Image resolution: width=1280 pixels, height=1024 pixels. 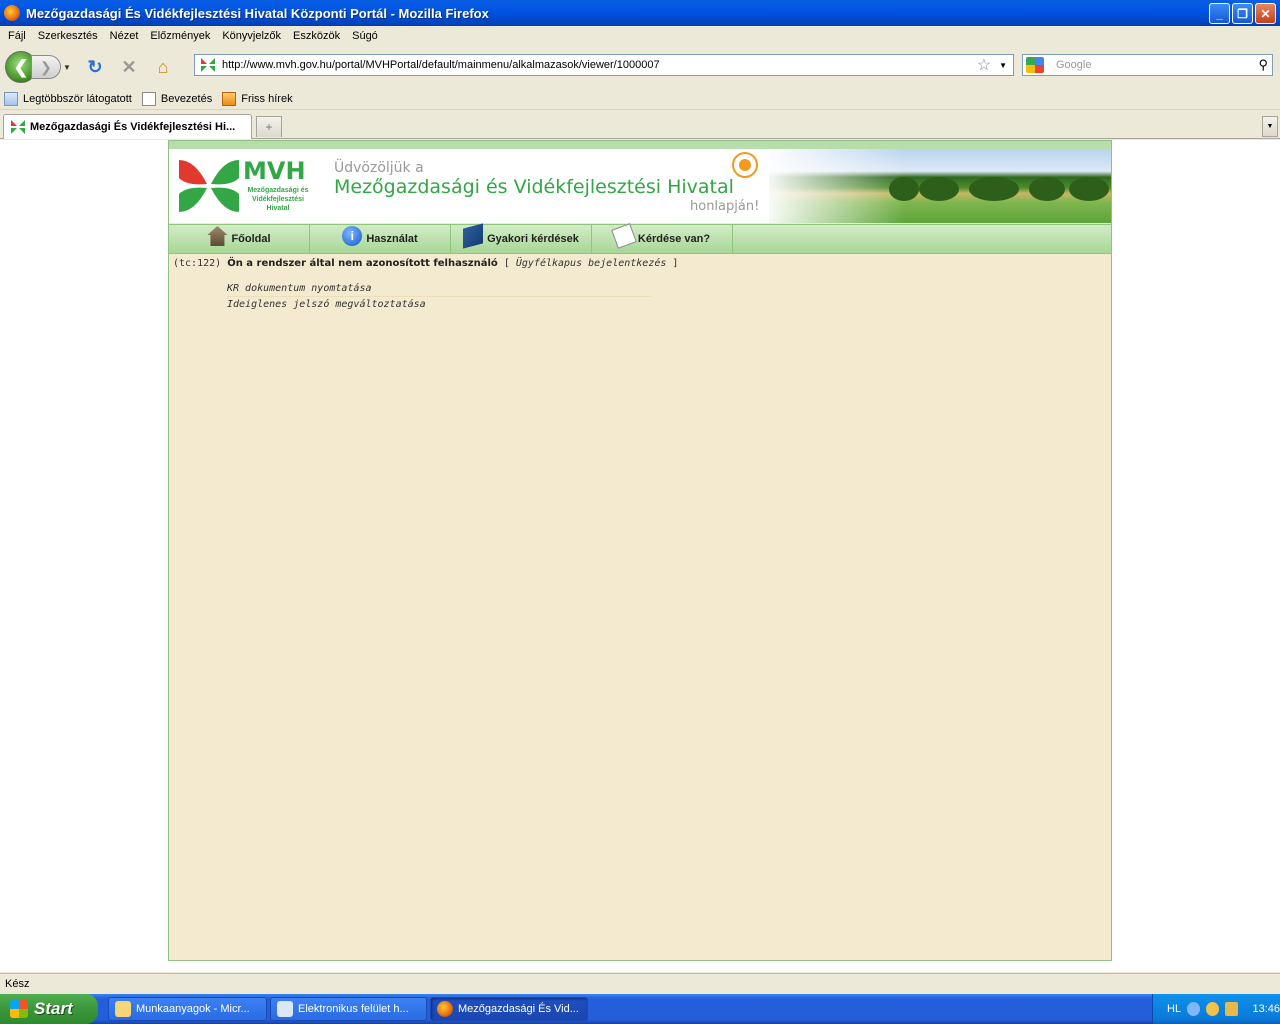 I want to click on stop-button: ✕, so click(x=129, y=67).